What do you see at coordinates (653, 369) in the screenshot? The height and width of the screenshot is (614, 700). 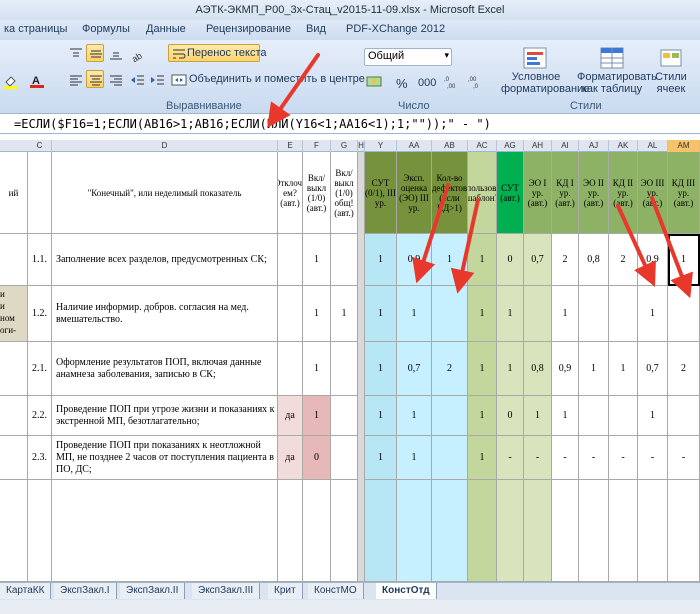 I see `cell-al: 0,7` at bounding box center [653, 369].